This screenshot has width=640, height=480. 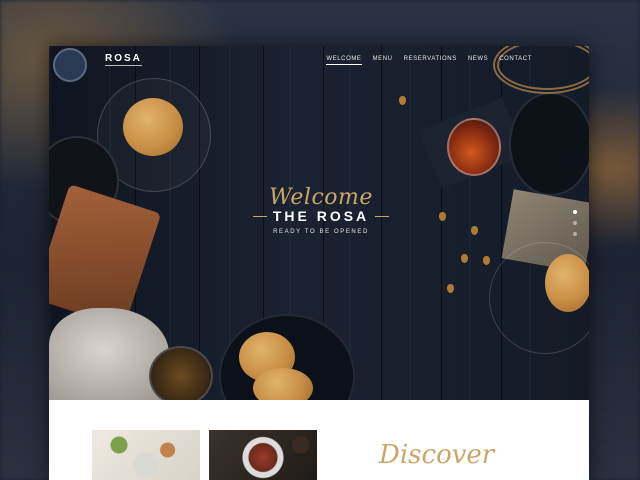 I want to click on title-rule-left, so click(x=259, y=216).